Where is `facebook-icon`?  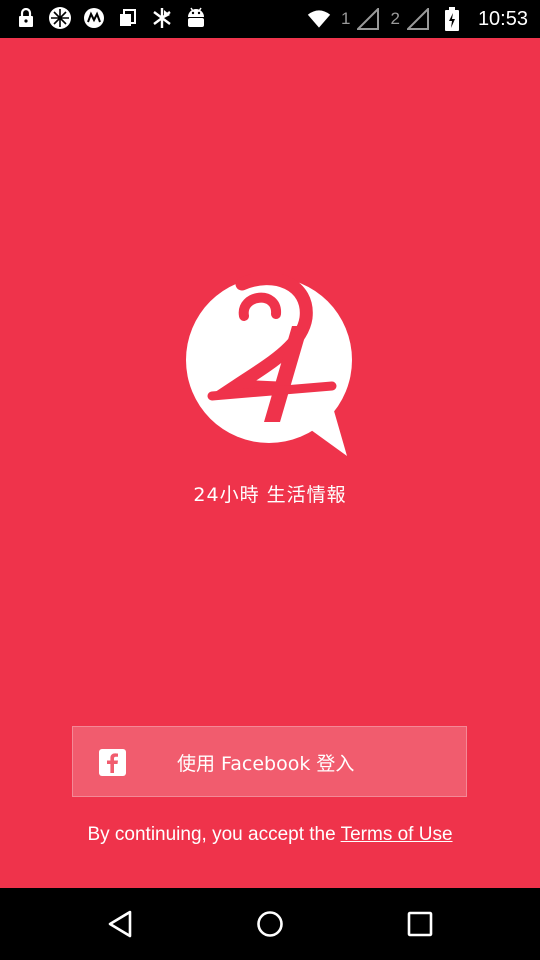 facebook-icon is located at coordinates (112, 762).